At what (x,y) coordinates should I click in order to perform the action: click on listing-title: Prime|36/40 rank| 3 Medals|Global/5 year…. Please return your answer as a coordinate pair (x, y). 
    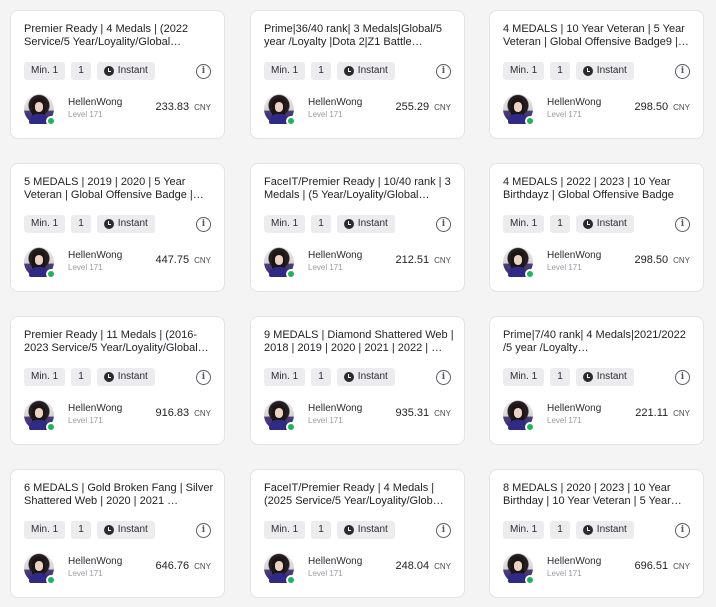
    Looking at the image, I should click on (359, 36).